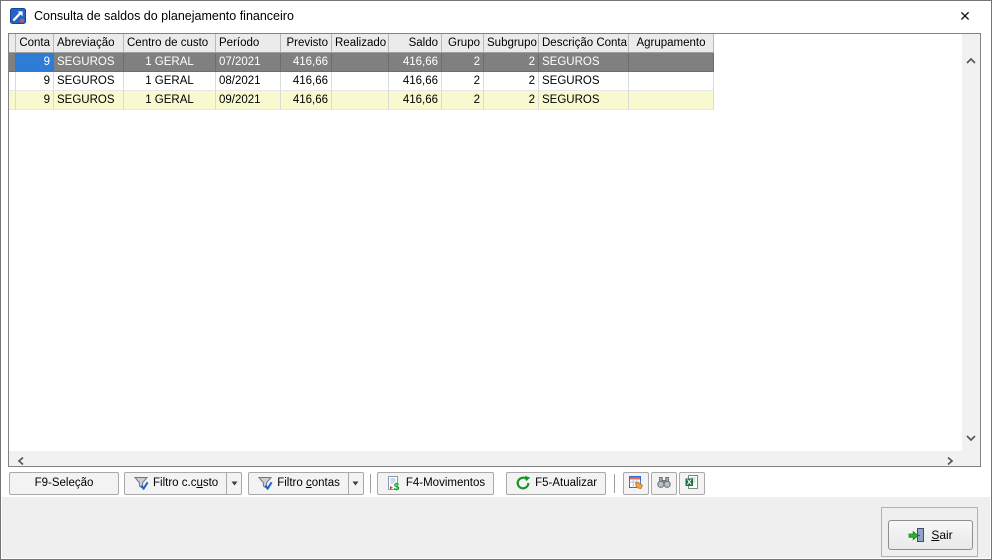 Image resolution: width=992 pixels, height=560 pixels. What do you see at coordinates (916, 535) in the screenshot?
I see `exit-door-icon` at bounding box center [916, 535].